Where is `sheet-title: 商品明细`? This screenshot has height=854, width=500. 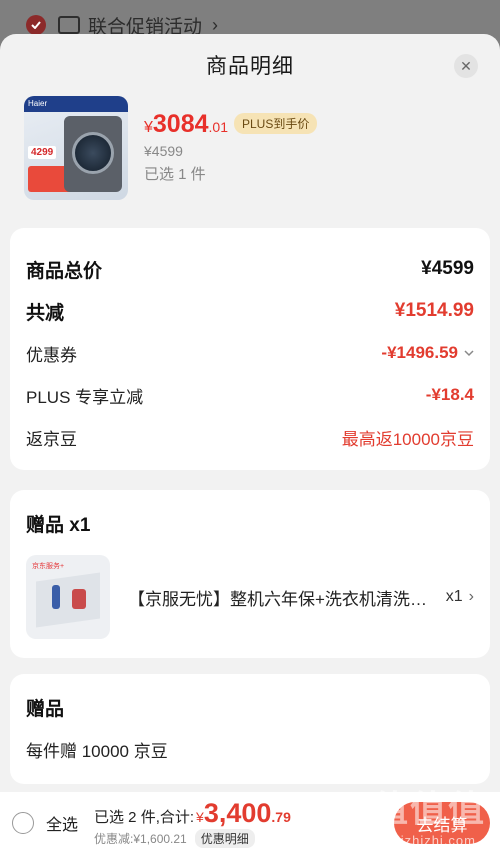
sheet-title: 商品明细 is located at coordinates (250, 66).